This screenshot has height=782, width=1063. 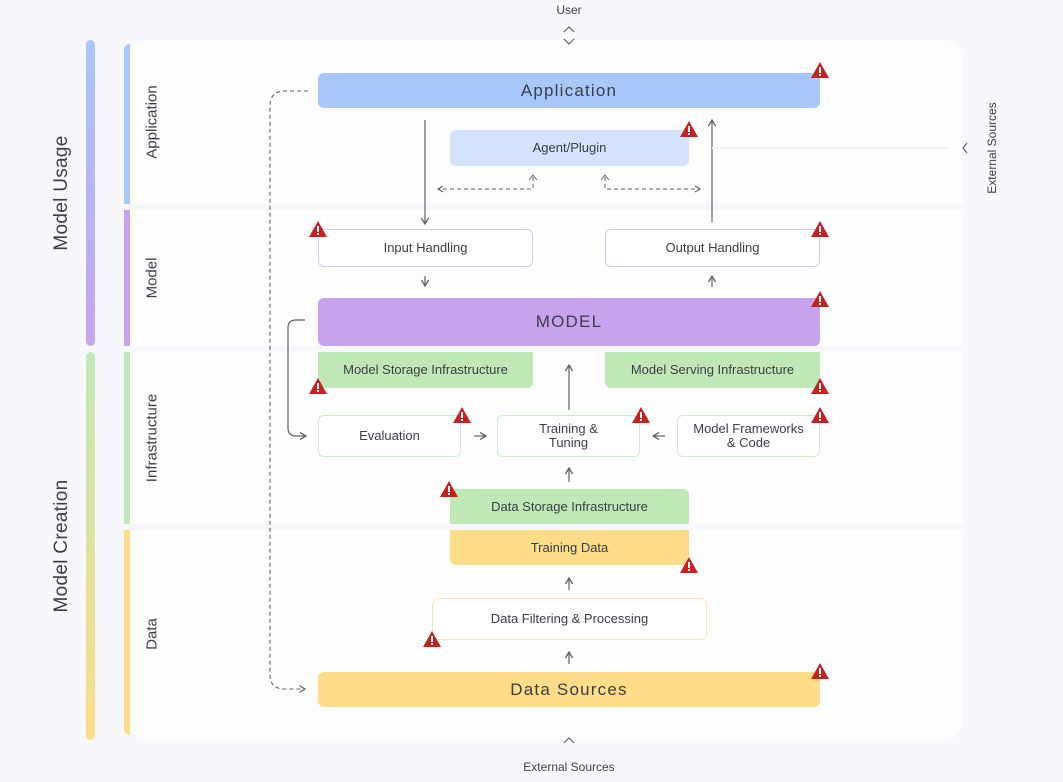 What do you see at coordinates (653, 185) in the screenshot?
I see `arrow-agent-right` at bounding box center [653, 185].